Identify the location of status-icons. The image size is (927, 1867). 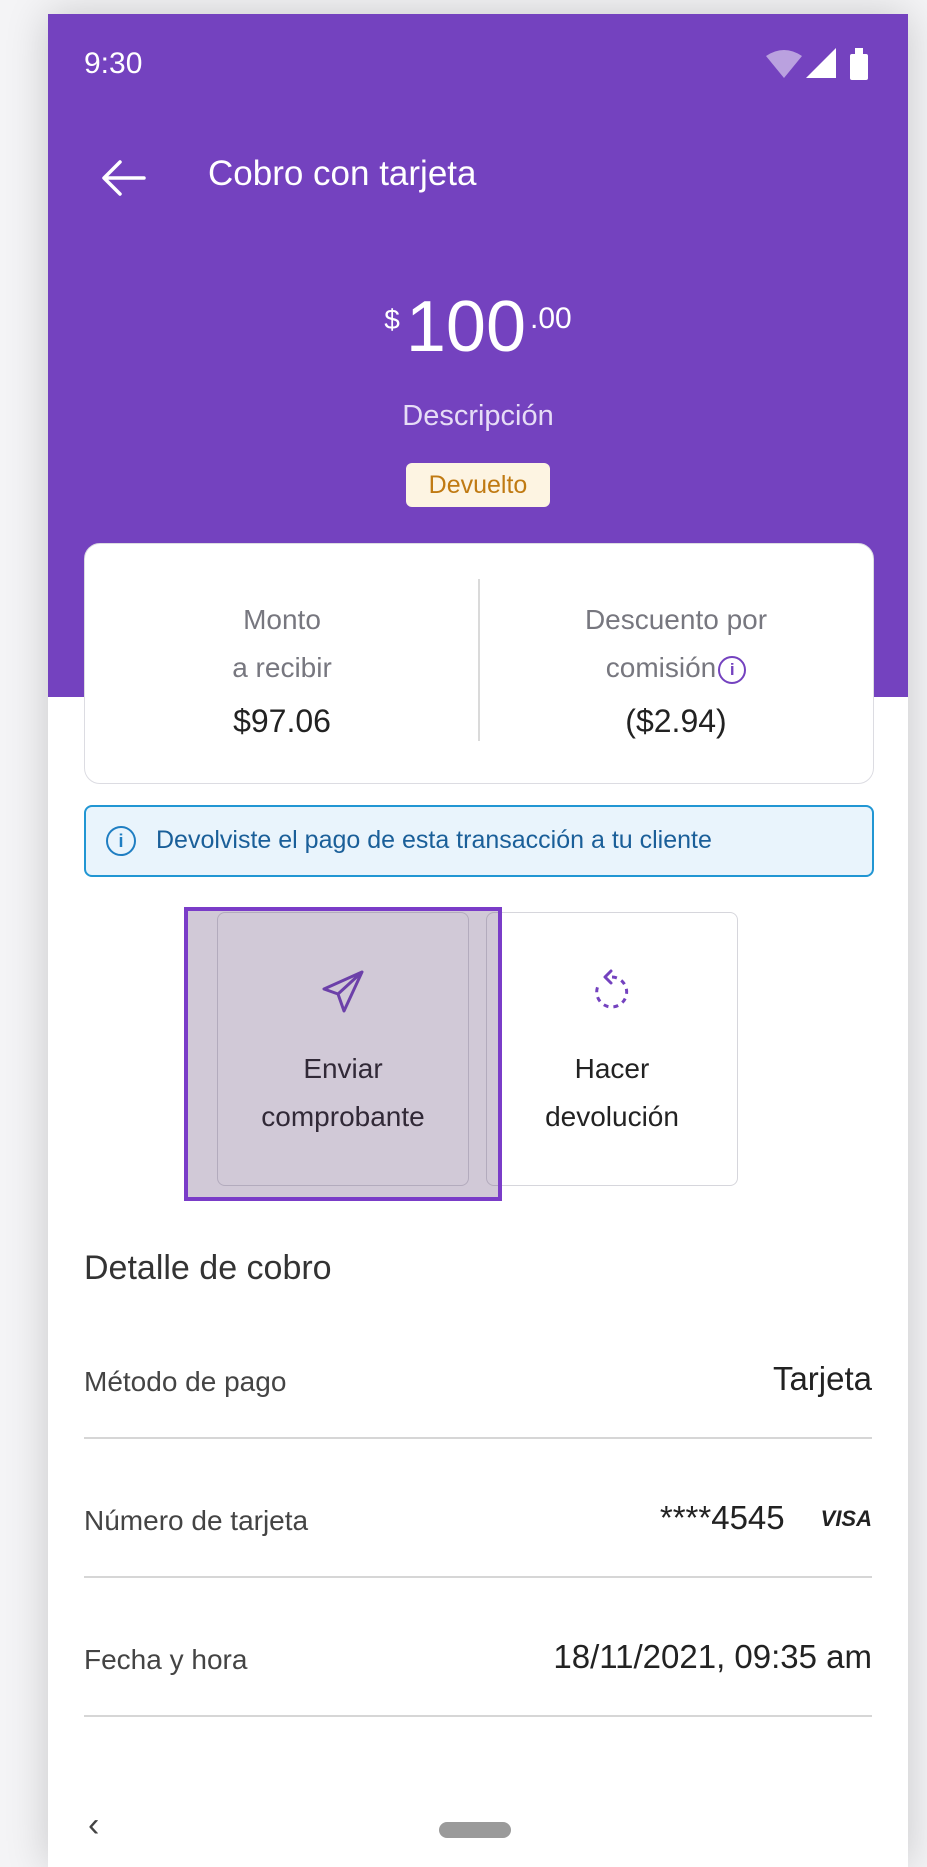
(821, 67).